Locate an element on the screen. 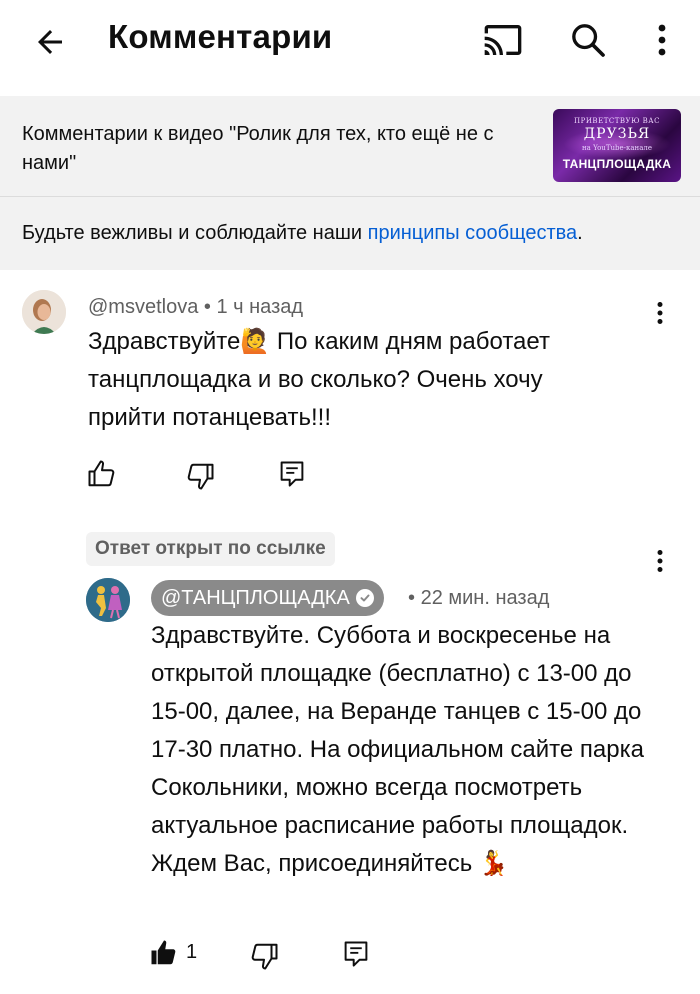 The image size is (700, 994). thumb-up-filled-icon is located at coordinates (163, 952).